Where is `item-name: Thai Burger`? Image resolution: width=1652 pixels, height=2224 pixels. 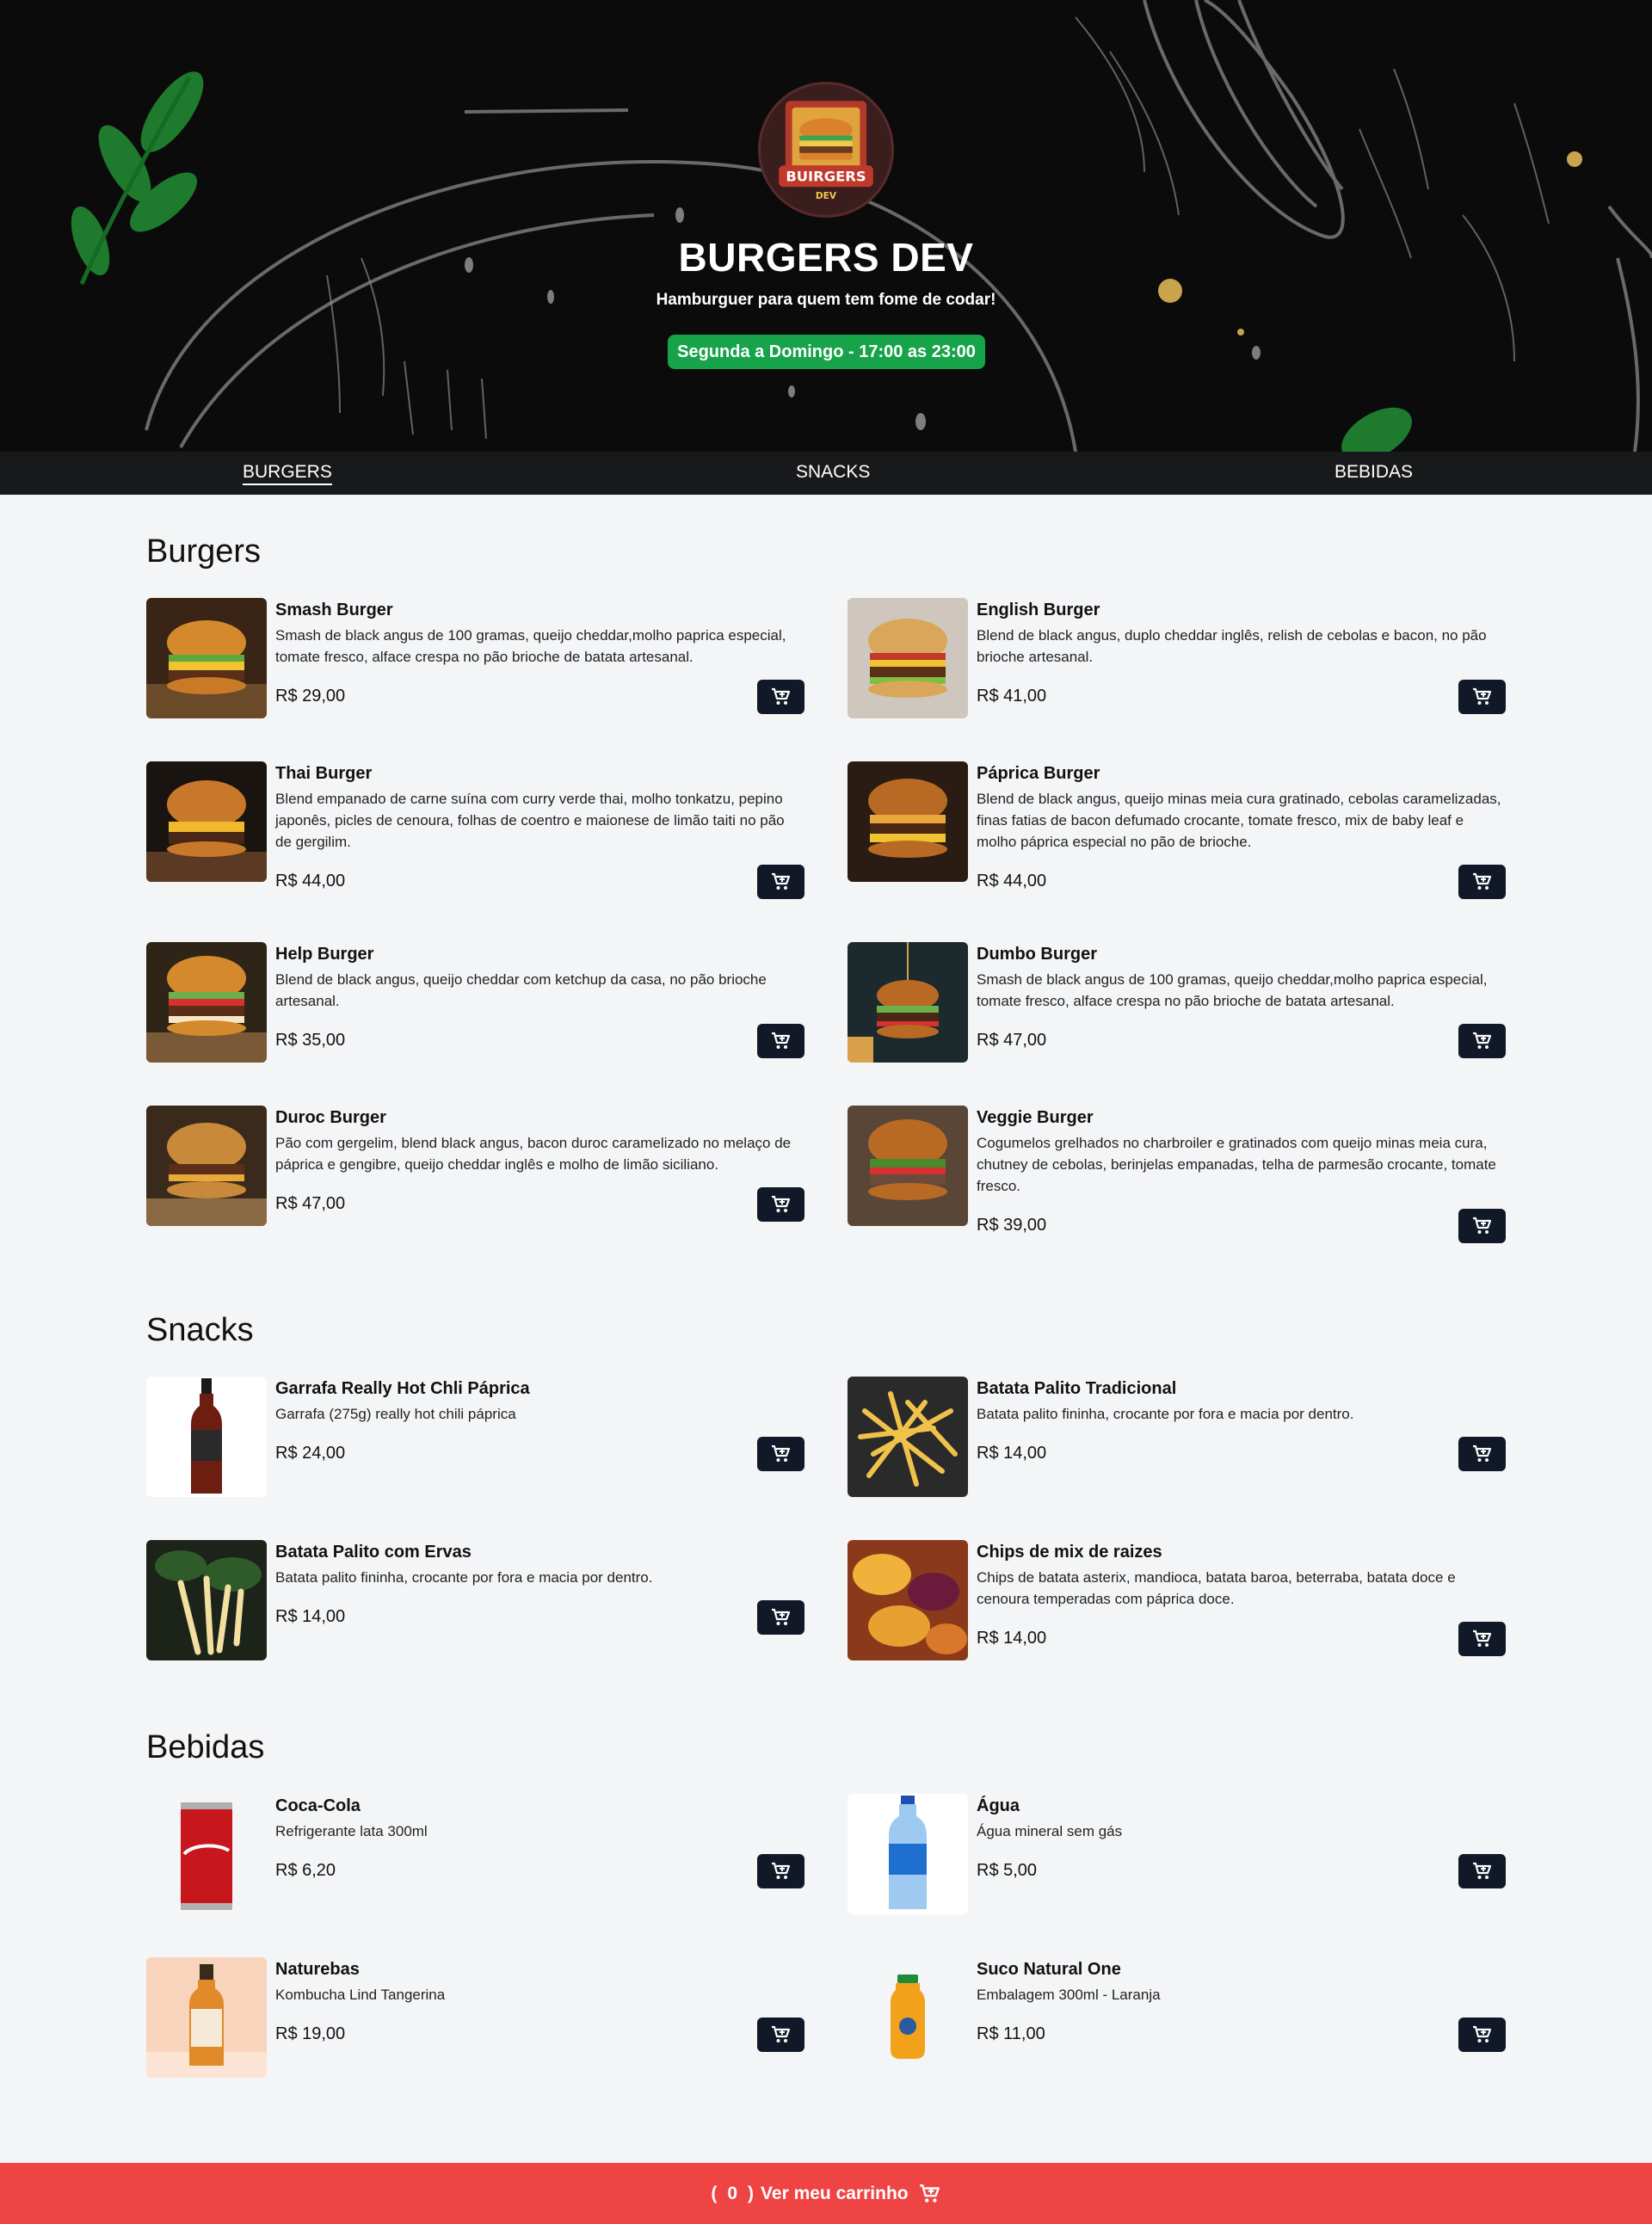
item-name: Thai Burger is located at coordinates (324, 773).